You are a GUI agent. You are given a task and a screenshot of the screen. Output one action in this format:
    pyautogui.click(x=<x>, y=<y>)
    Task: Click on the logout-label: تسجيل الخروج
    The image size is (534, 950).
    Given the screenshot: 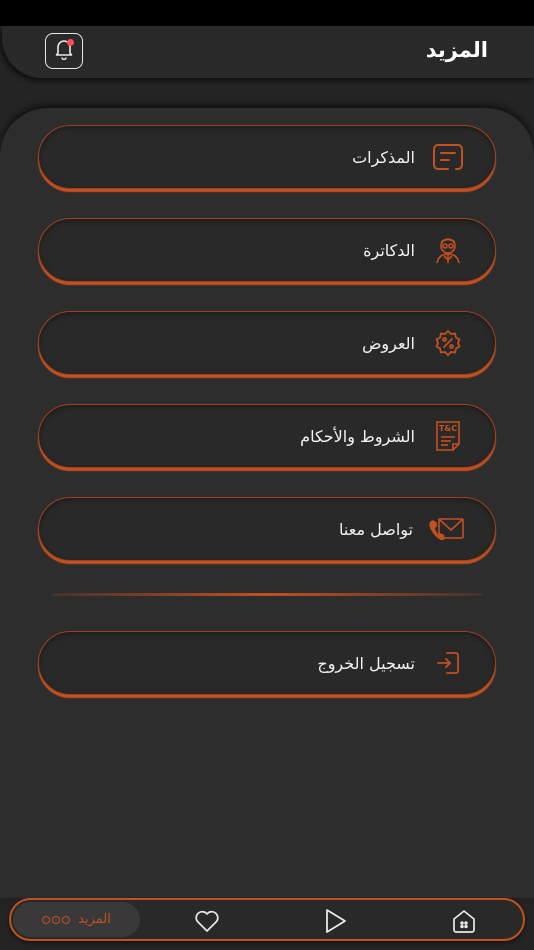 What is the action you would take?
    pyautogui.click(x=366, y=663)
    